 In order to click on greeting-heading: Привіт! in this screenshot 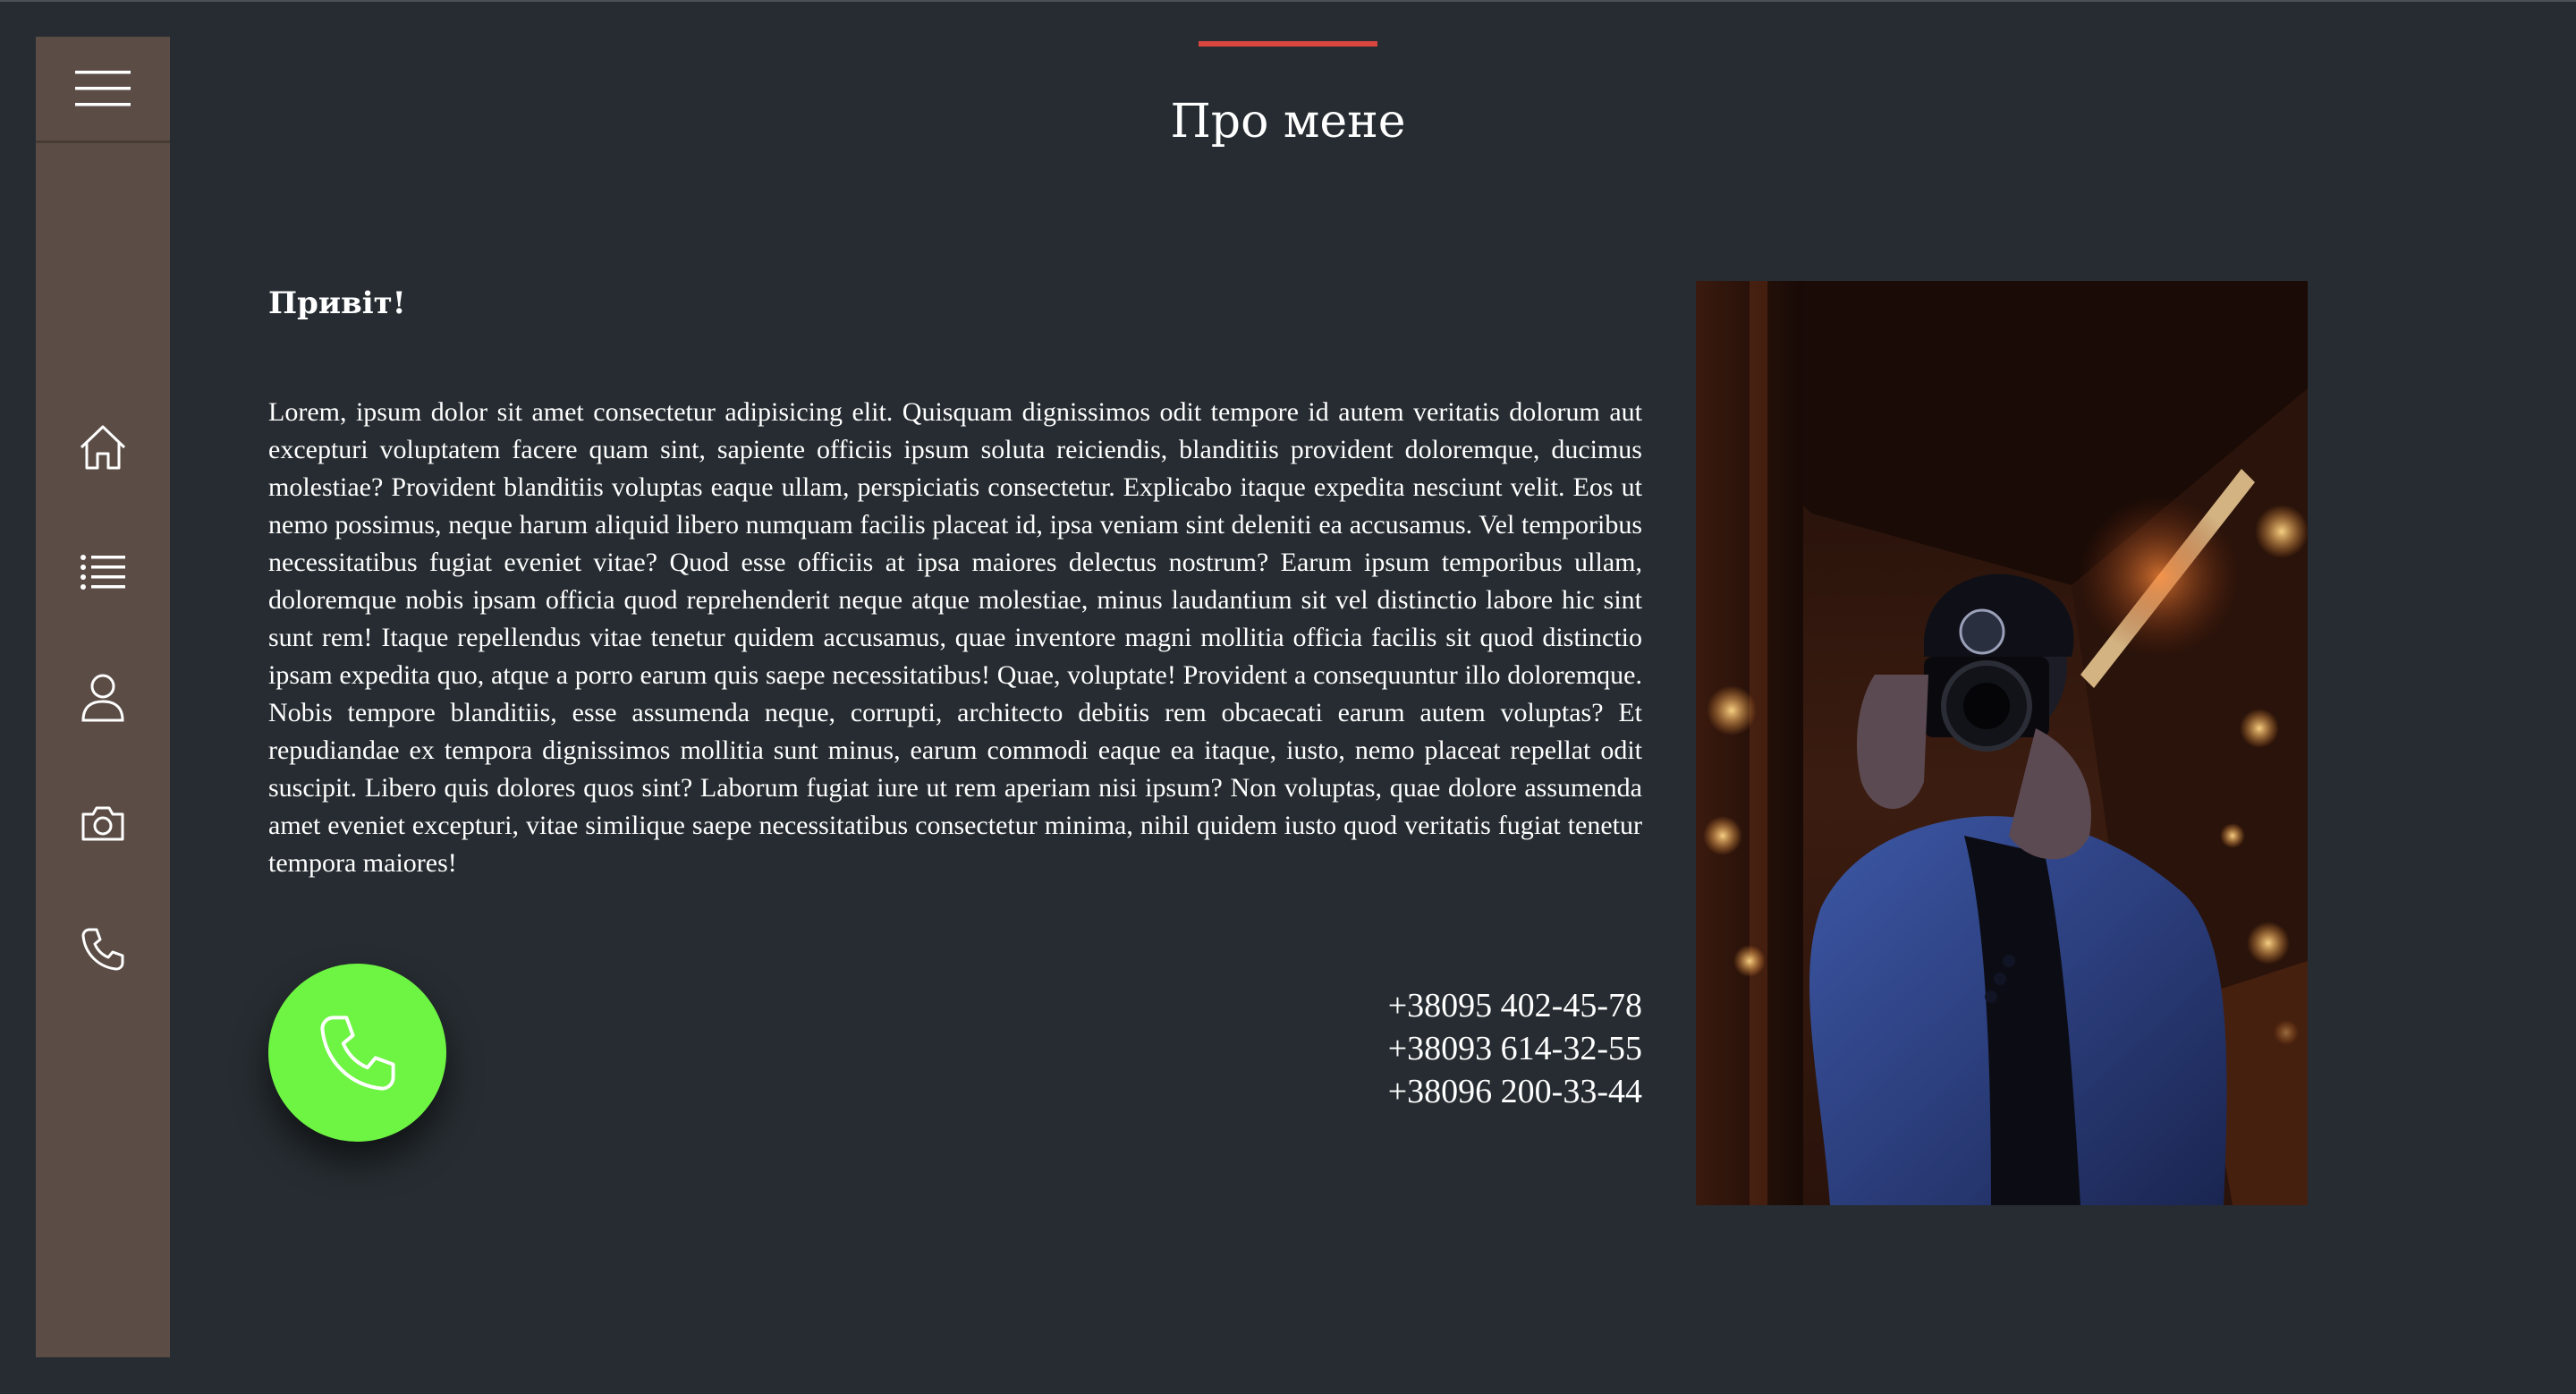, I will do `click(337, 303)`.